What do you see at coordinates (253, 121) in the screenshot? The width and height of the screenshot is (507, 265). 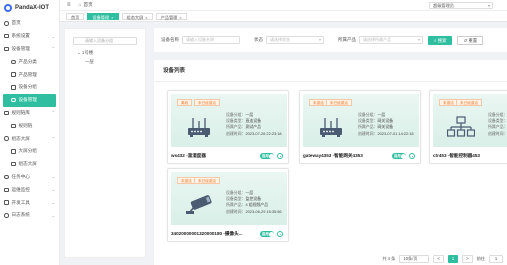 I see `device-type: 直连设备` at bounding box center [253, 121].